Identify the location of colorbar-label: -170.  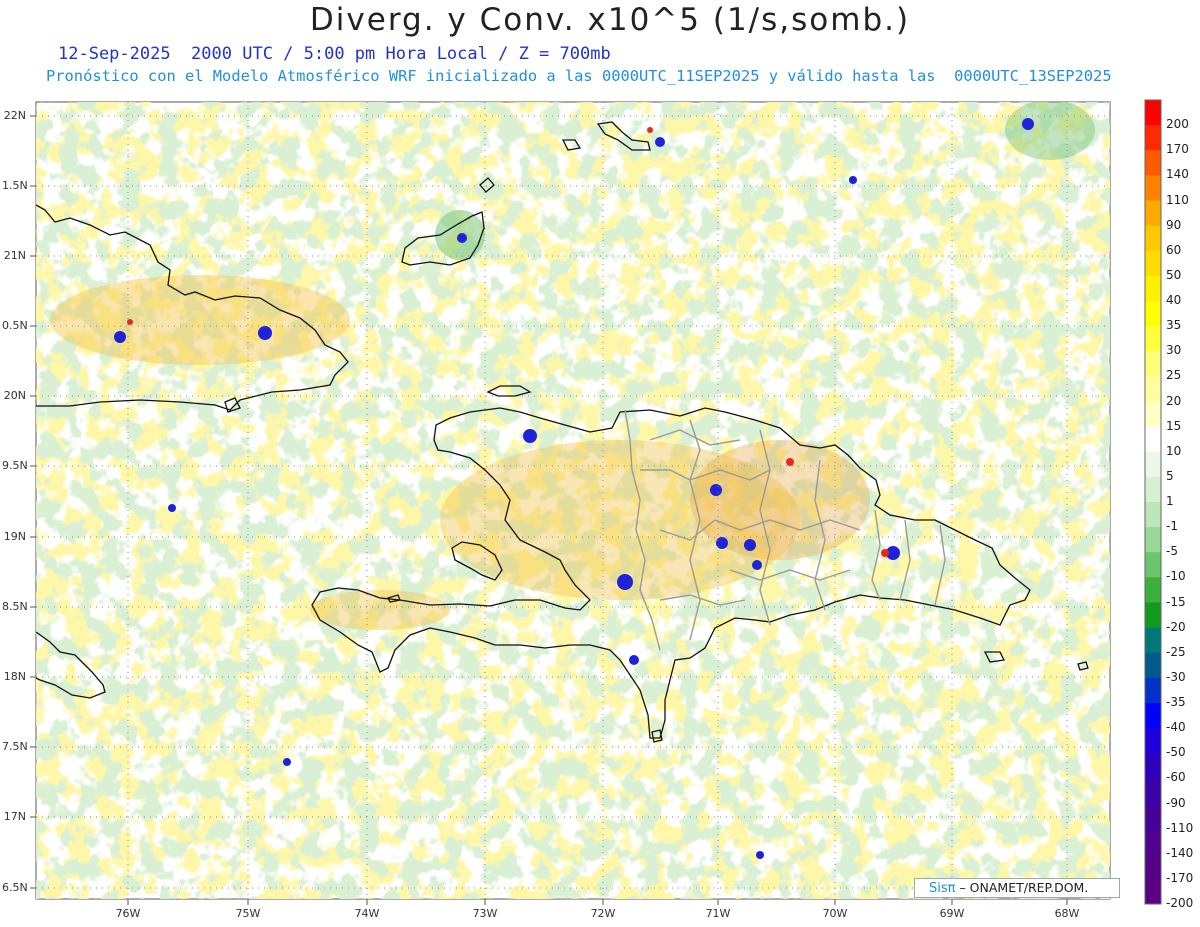
(1180, 877).